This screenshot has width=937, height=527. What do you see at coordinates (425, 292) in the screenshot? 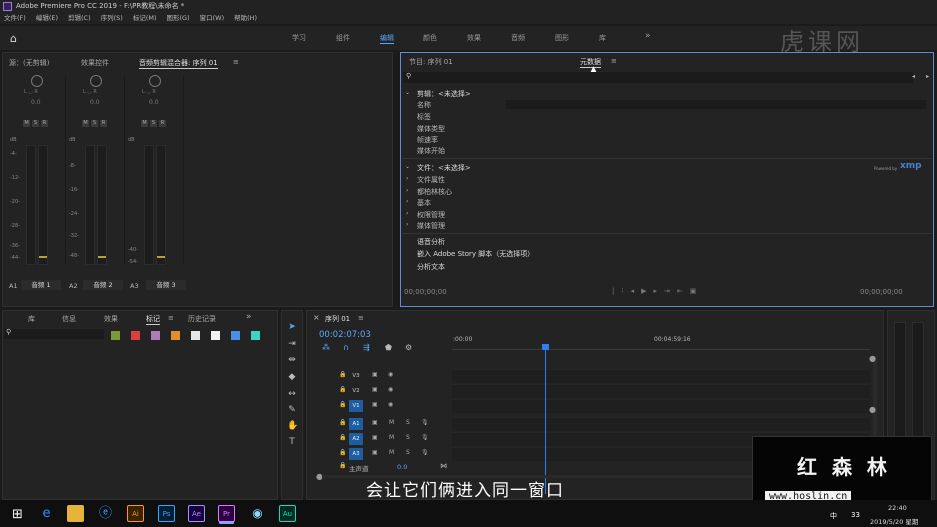
I see `program-timecode-left: 00;00;00;00` at bounding box center [425, 292].